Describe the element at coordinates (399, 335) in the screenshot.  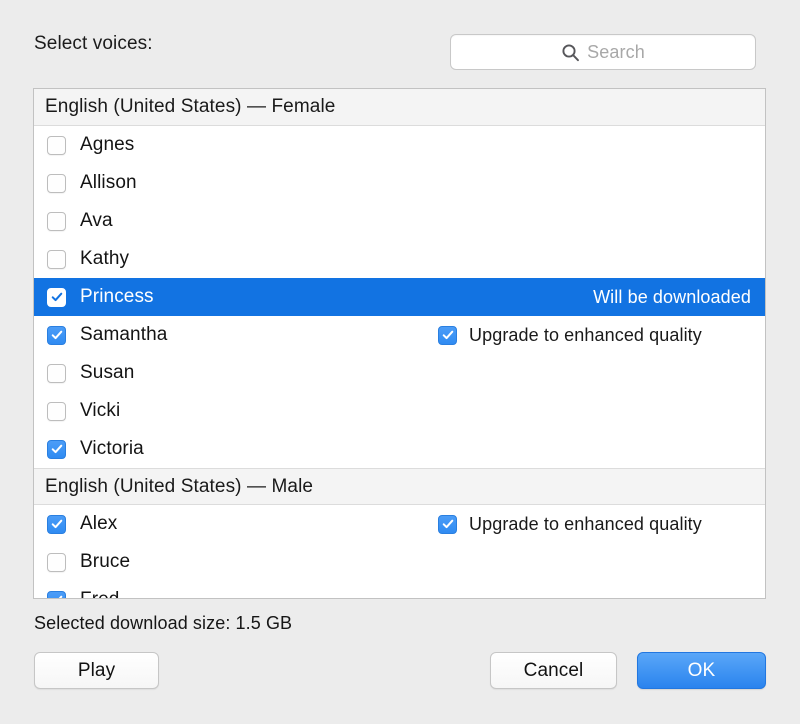
I see `voice-row: Samantha Upgrade to enhanced quality` at that location.